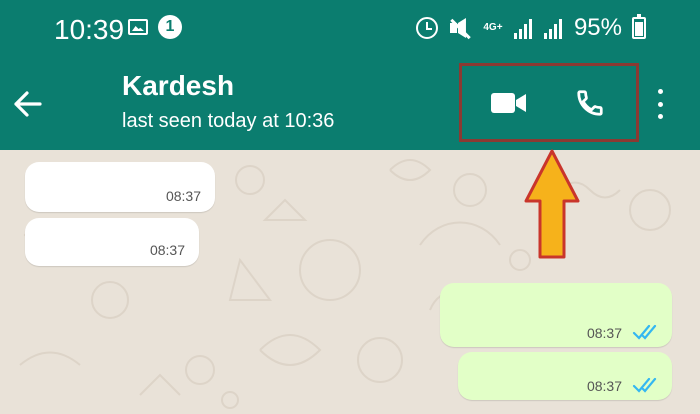 Image resolution: width=700 pixels, height=414 pixels. What do you see at coordinates (426, 28) in the screenshot?
I see `alarm-icon` at bounding box center [426, 28].